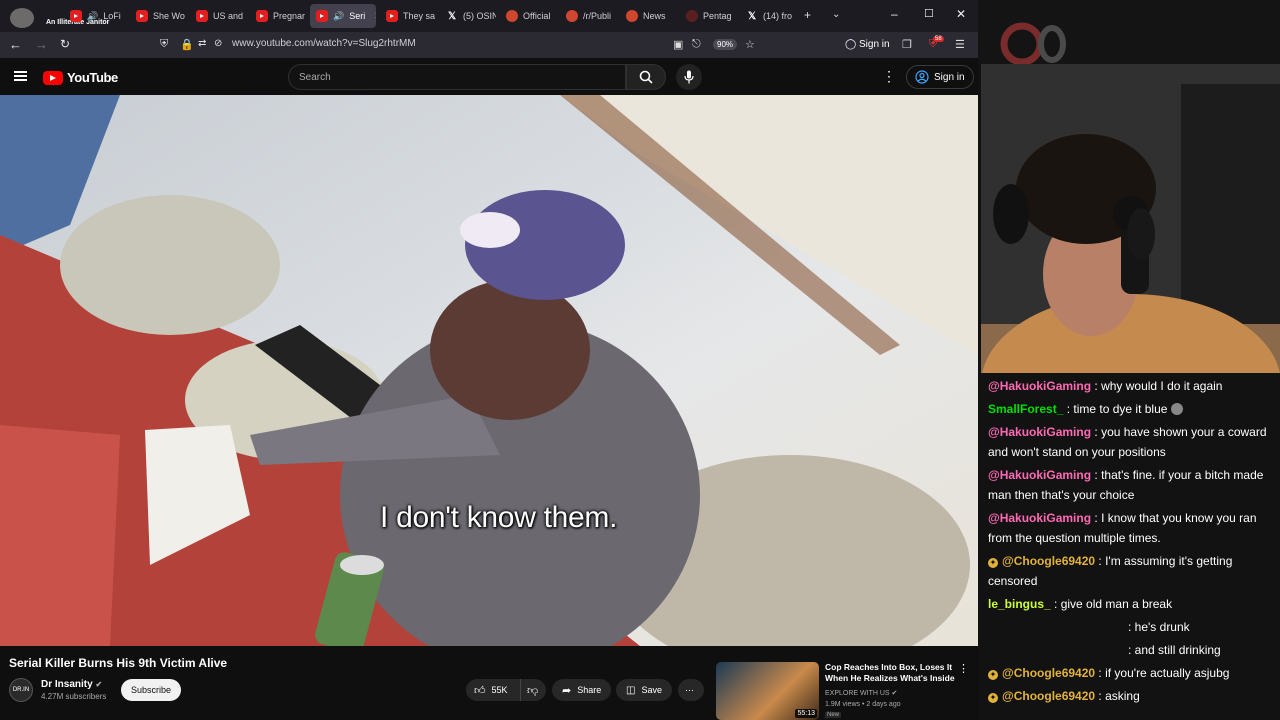 The width and height of the screenshot is (1280, 720). Describe the element at coordinates (1164, 673) in the screenshot. I see `chat-text: : if you're actually asjubg` at that location.